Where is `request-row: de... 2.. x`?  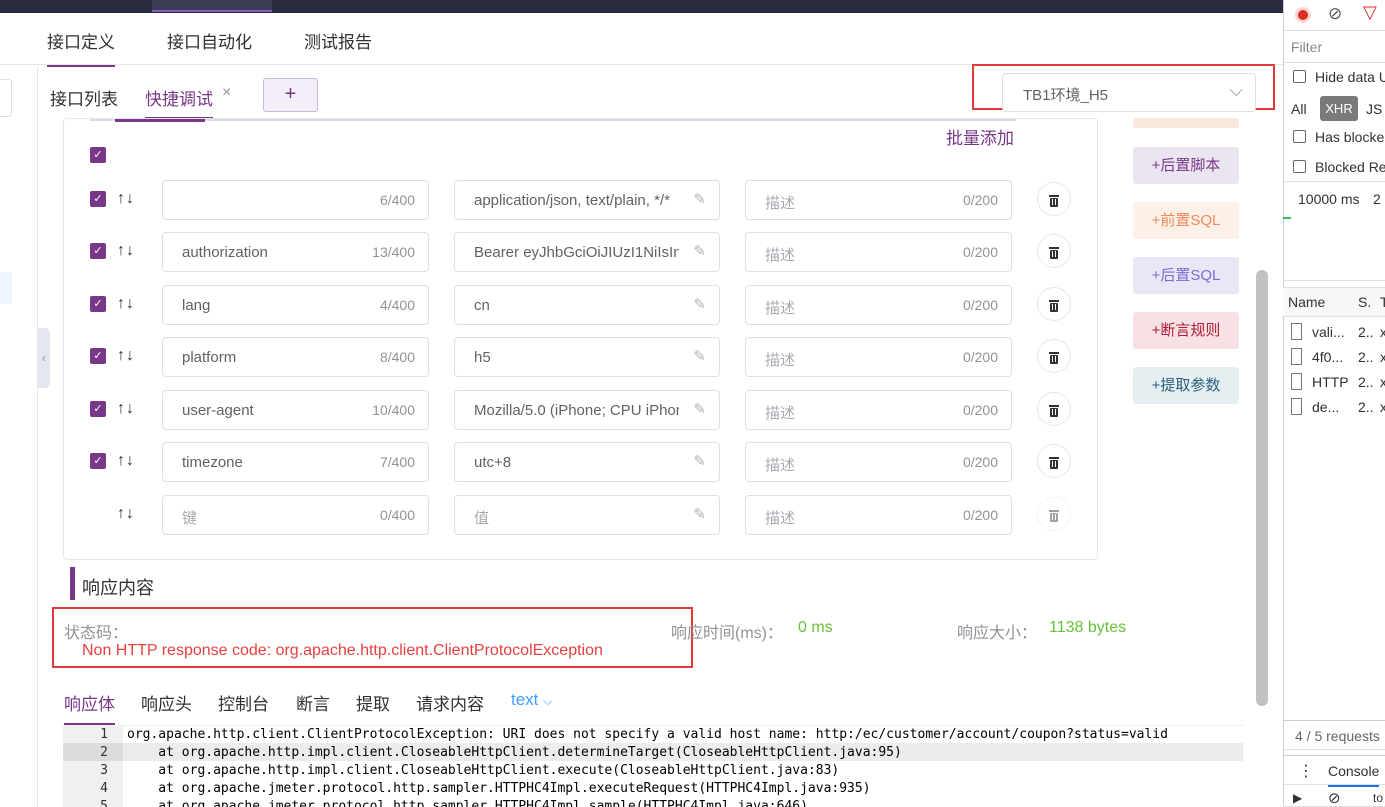
request-row: de... 2.. x is located at coordinates (1334, 407).